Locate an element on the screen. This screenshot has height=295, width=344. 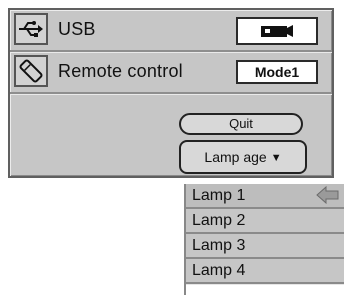
usb-icon is located at coordinates (31, 29).